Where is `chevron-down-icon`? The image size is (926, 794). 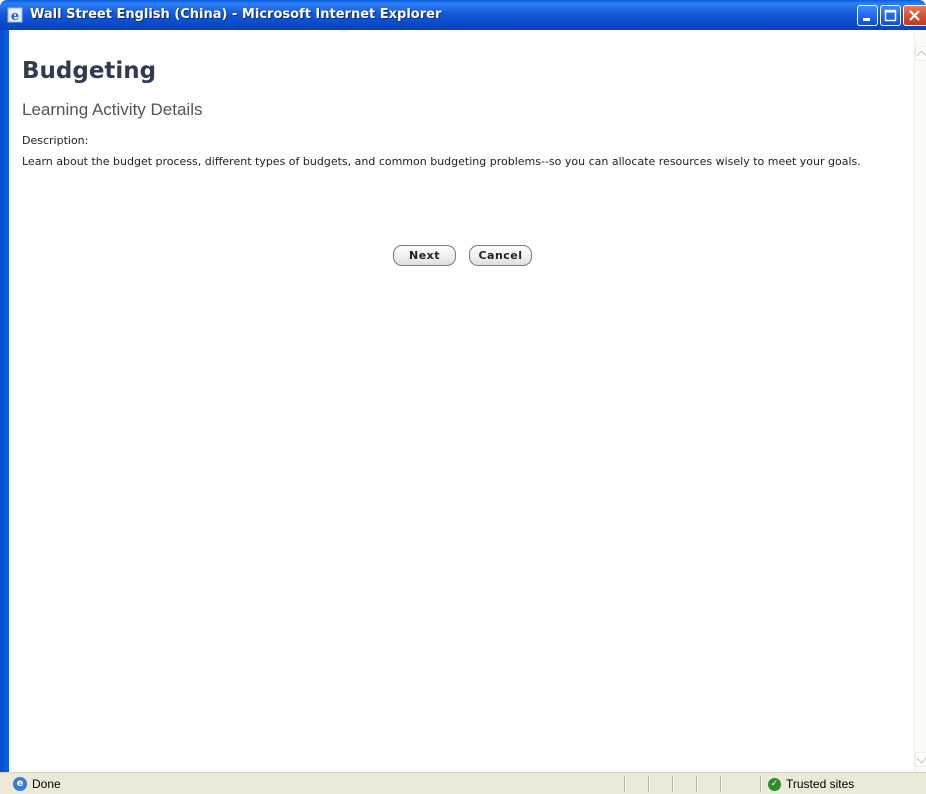 chevron-down-icon is located at coordinates (921, 758).